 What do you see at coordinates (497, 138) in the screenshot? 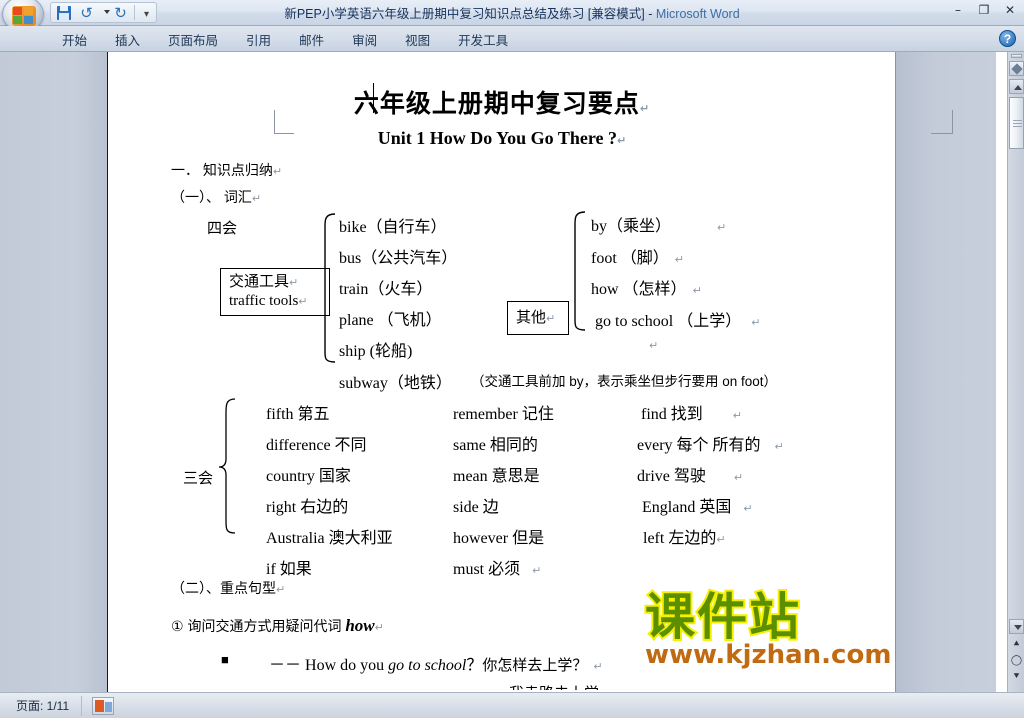
I see `document-subheading-text: Unit 1 How Do You Go There ?` at bounding box center [497, 138].